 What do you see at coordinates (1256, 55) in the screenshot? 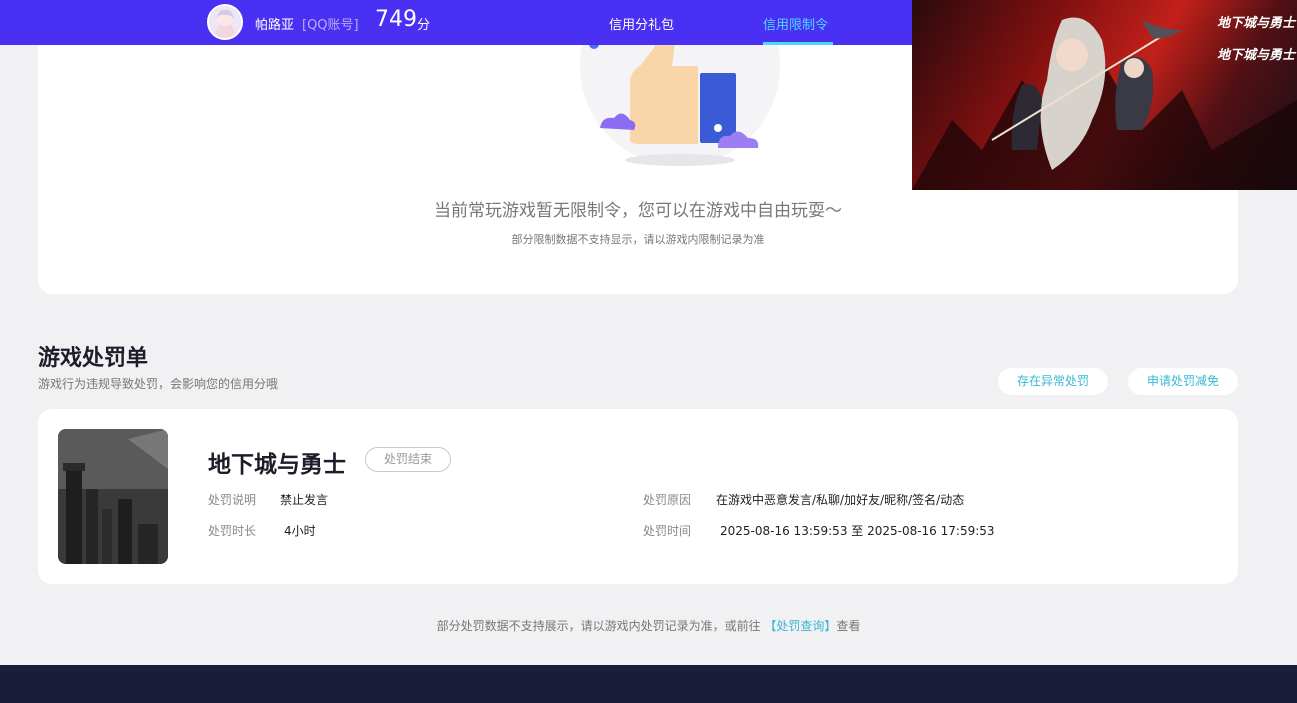
I see `banner-logo-text-secondary: 地下城与勇士` at bounding box center [1256, 55].